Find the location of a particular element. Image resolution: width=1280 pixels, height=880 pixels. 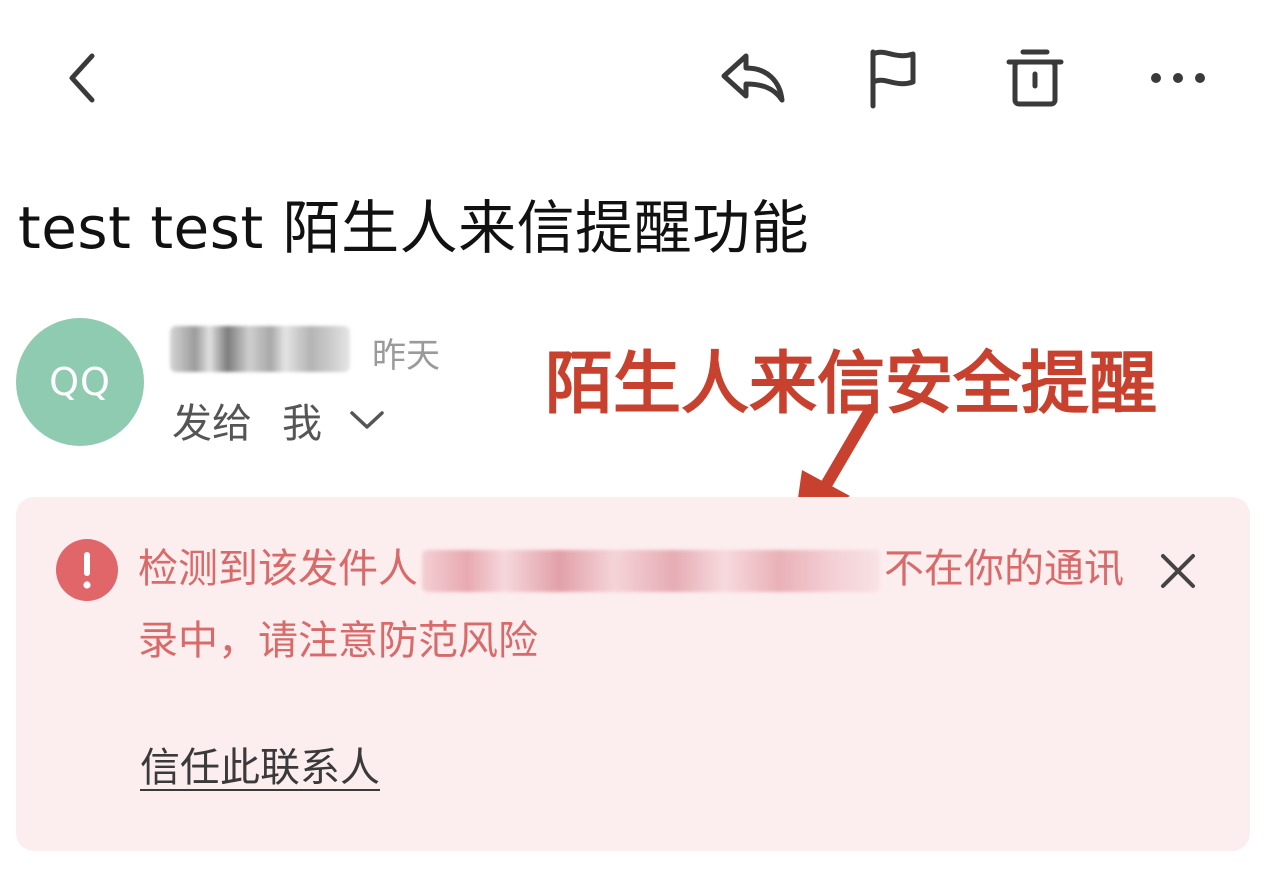

recipient-prefix: 发给 is located at coordinates (212, 424).